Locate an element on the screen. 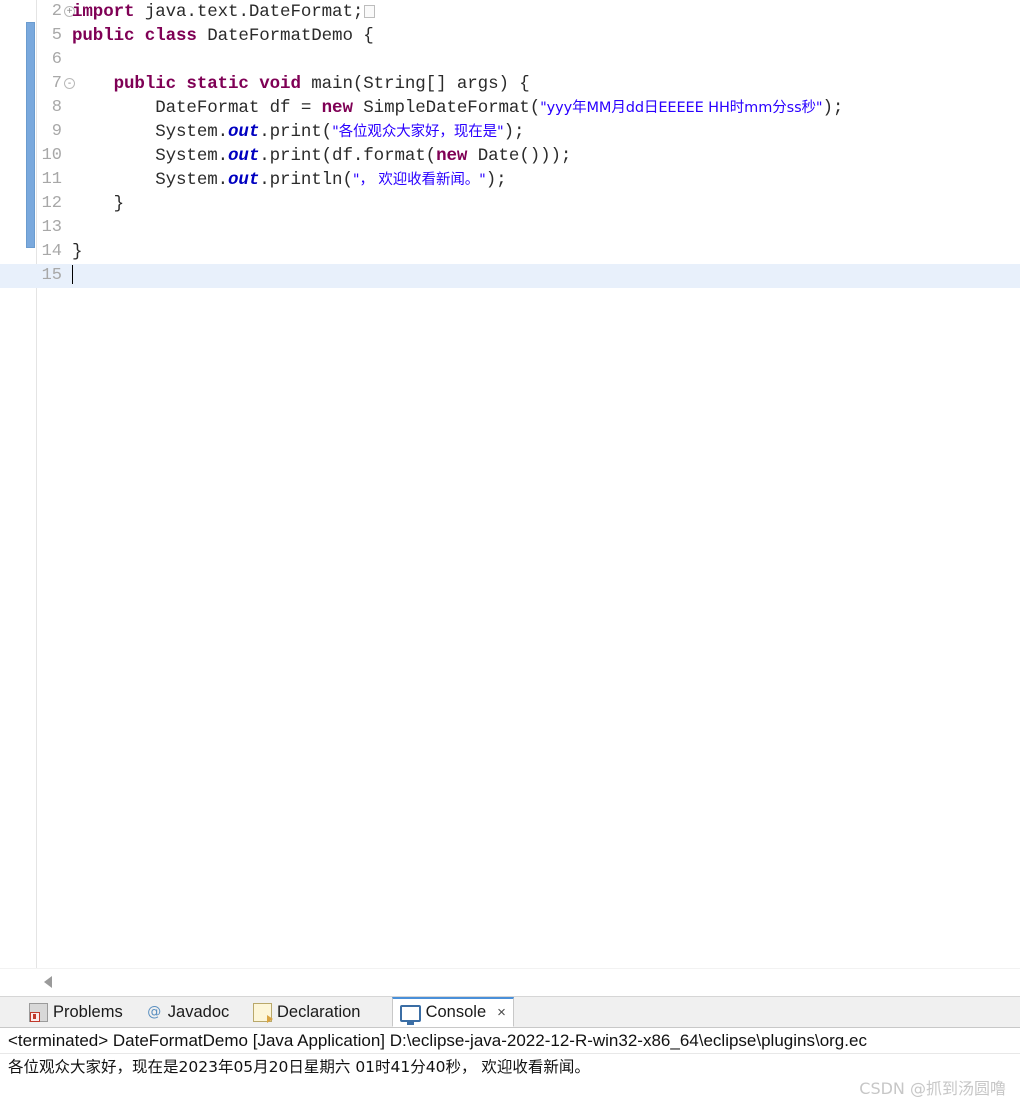  tab-label: Problems is located at coordinates (88, 1011).